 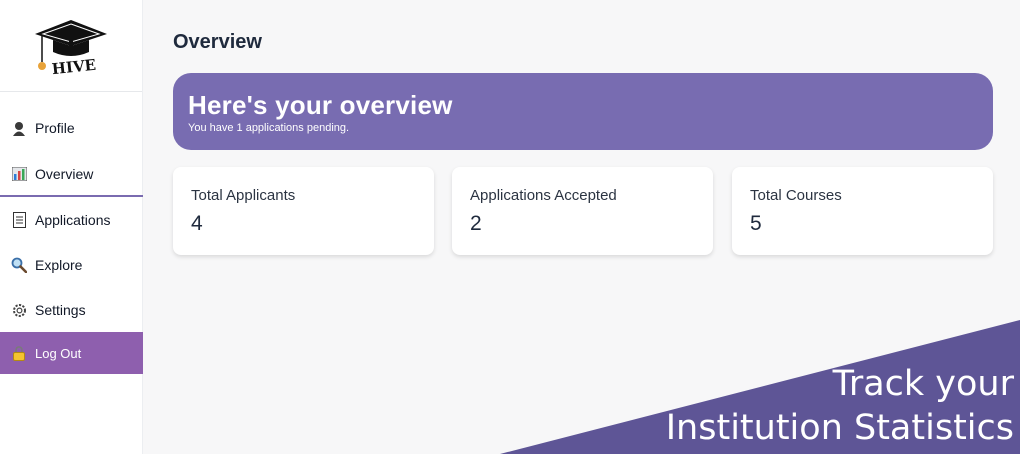 I want to click on sidebar-item-label: Applications, so click(x=73, y=220).